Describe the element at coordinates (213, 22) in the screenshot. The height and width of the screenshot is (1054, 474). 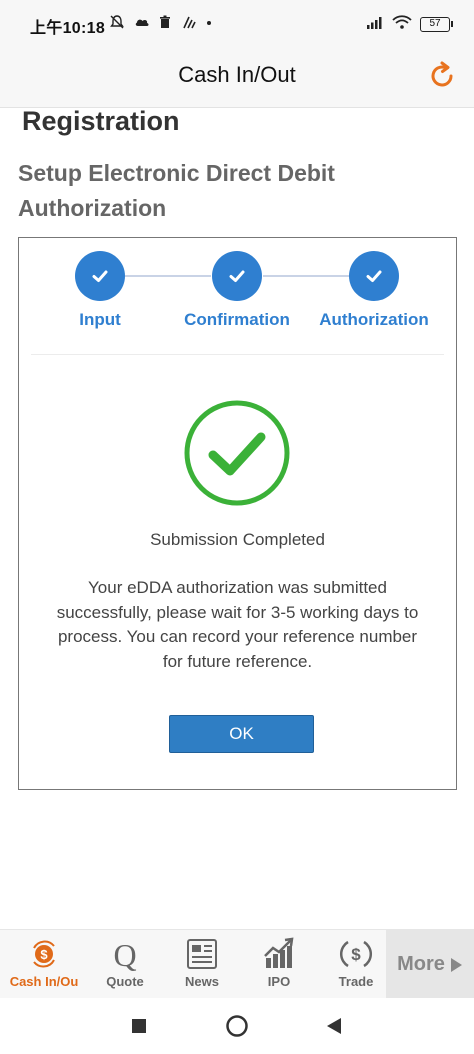
I see `dot-icon` at that location.